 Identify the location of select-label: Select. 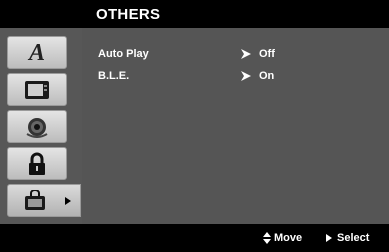
(353, 238).